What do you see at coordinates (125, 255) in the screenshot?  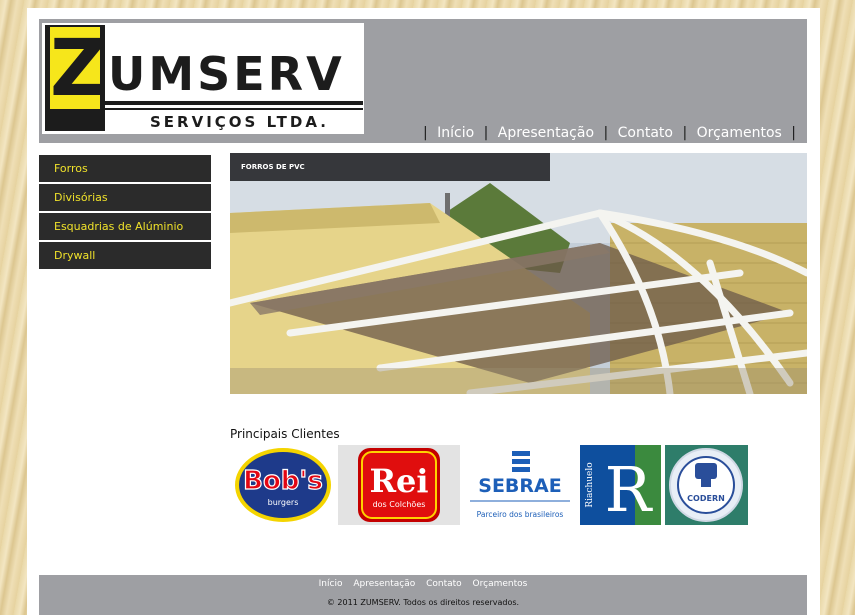 I see `sidebar-item-drywall: Drywall` at bounding box center [125, 255].